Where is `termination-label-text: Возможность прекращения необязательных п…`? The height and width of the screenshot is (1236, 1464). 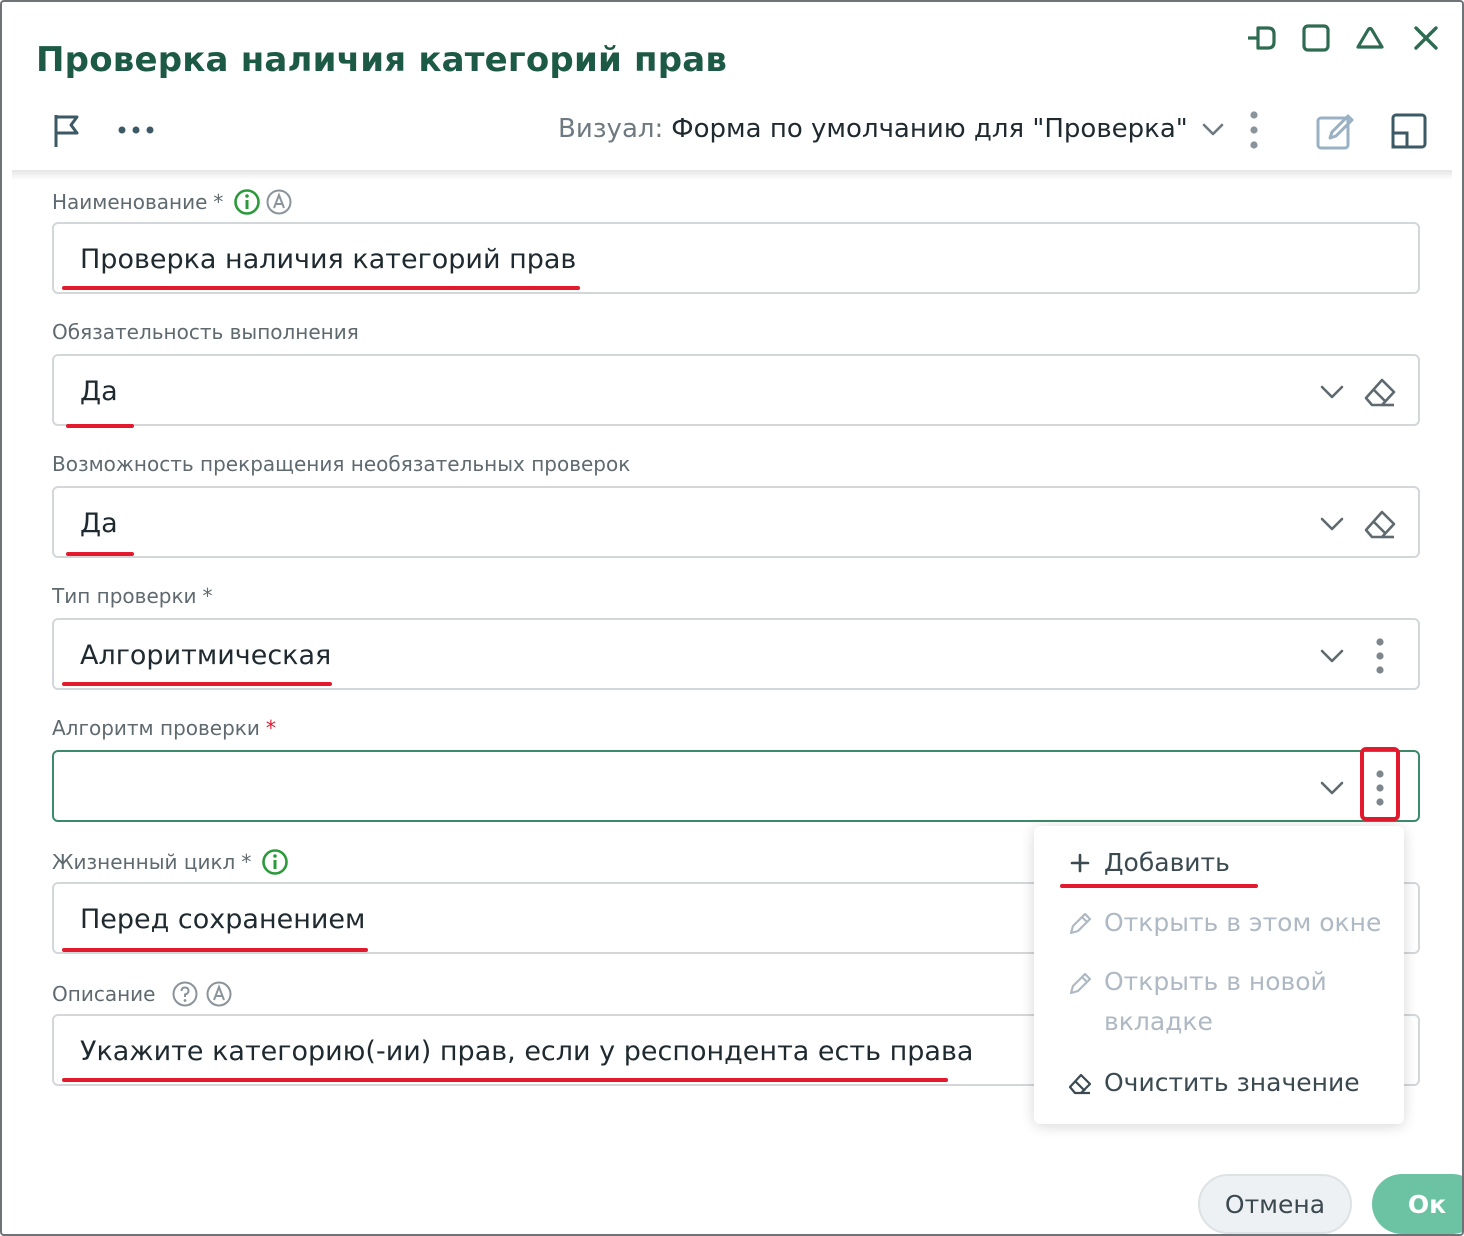 termination-label-text: Возможность прекращения необязательных п… is located at coordinates (341, 464).